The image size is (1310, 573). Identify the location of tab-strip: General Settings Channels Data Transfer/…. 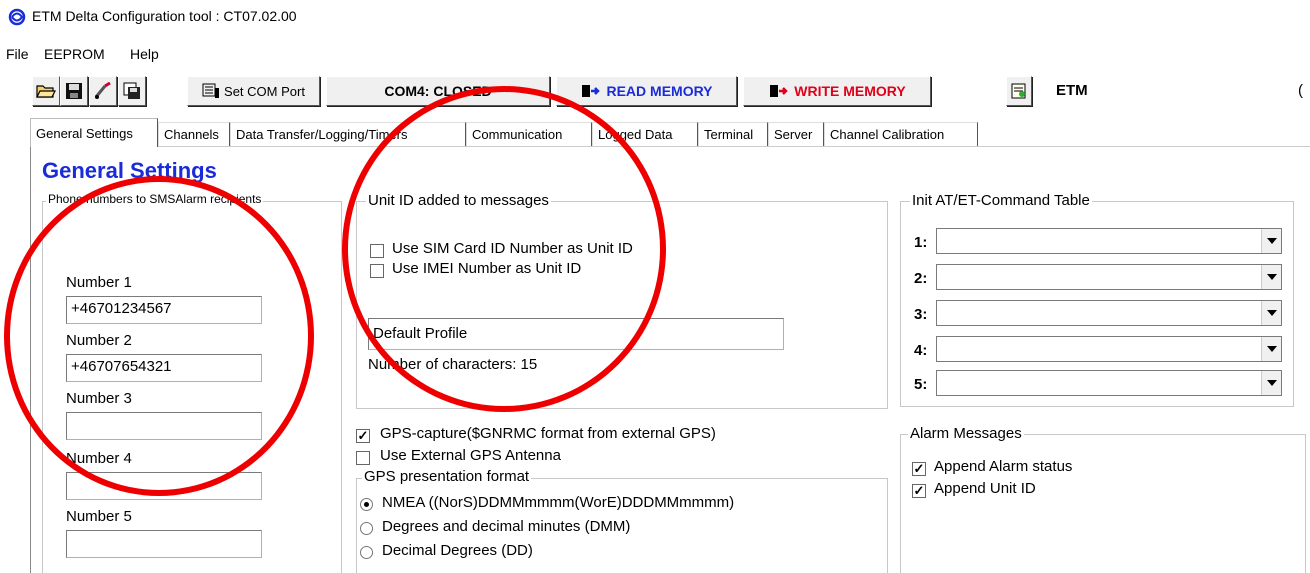
(510, 132).